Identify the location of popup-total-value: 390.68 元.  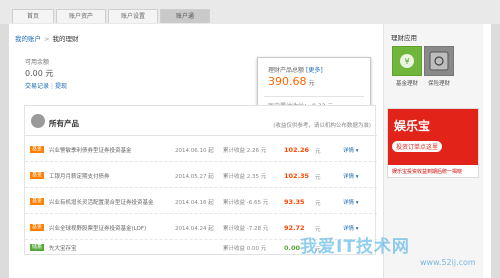
(291, 81).